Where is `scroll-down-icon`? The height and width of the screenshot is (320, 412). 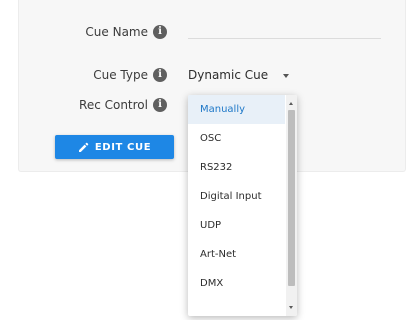 scroll-down-icon is located at coordinates (291, 307).